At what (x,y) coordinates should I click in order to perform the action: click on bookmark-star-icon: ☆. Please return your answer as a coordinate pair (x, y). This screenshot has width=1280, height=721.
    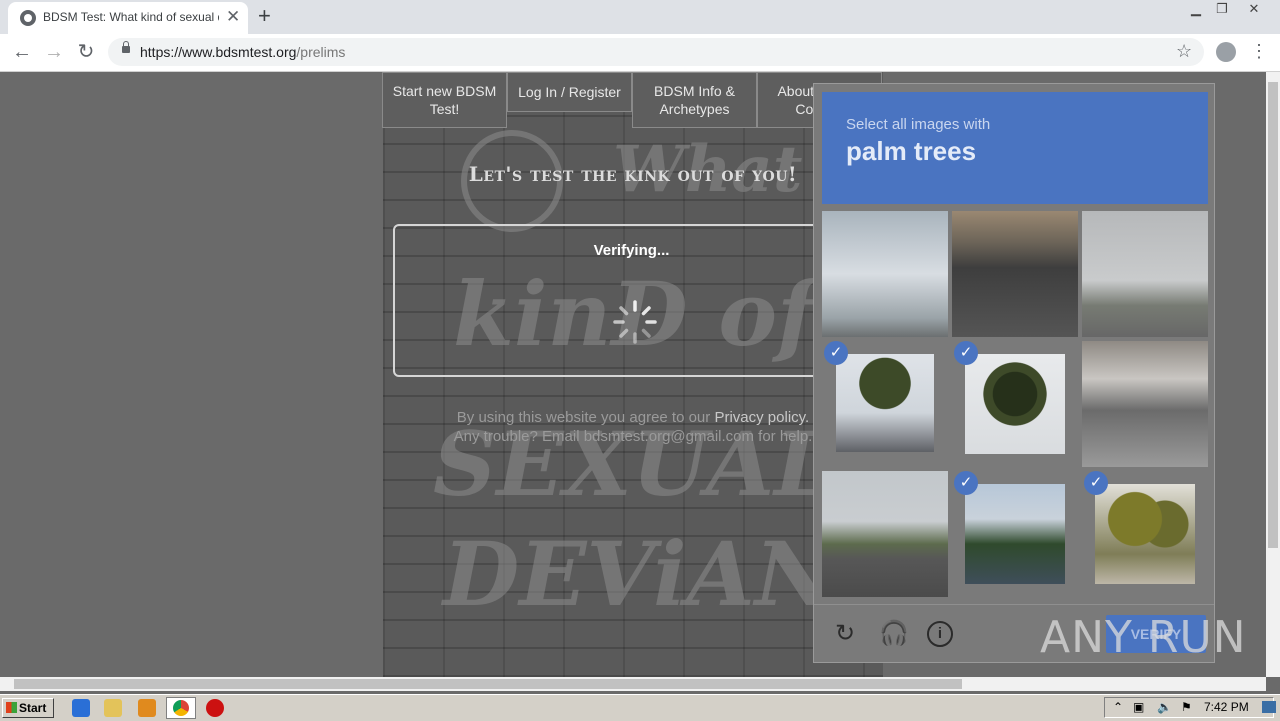
    Looking at the image, I should click on (1184, 51).